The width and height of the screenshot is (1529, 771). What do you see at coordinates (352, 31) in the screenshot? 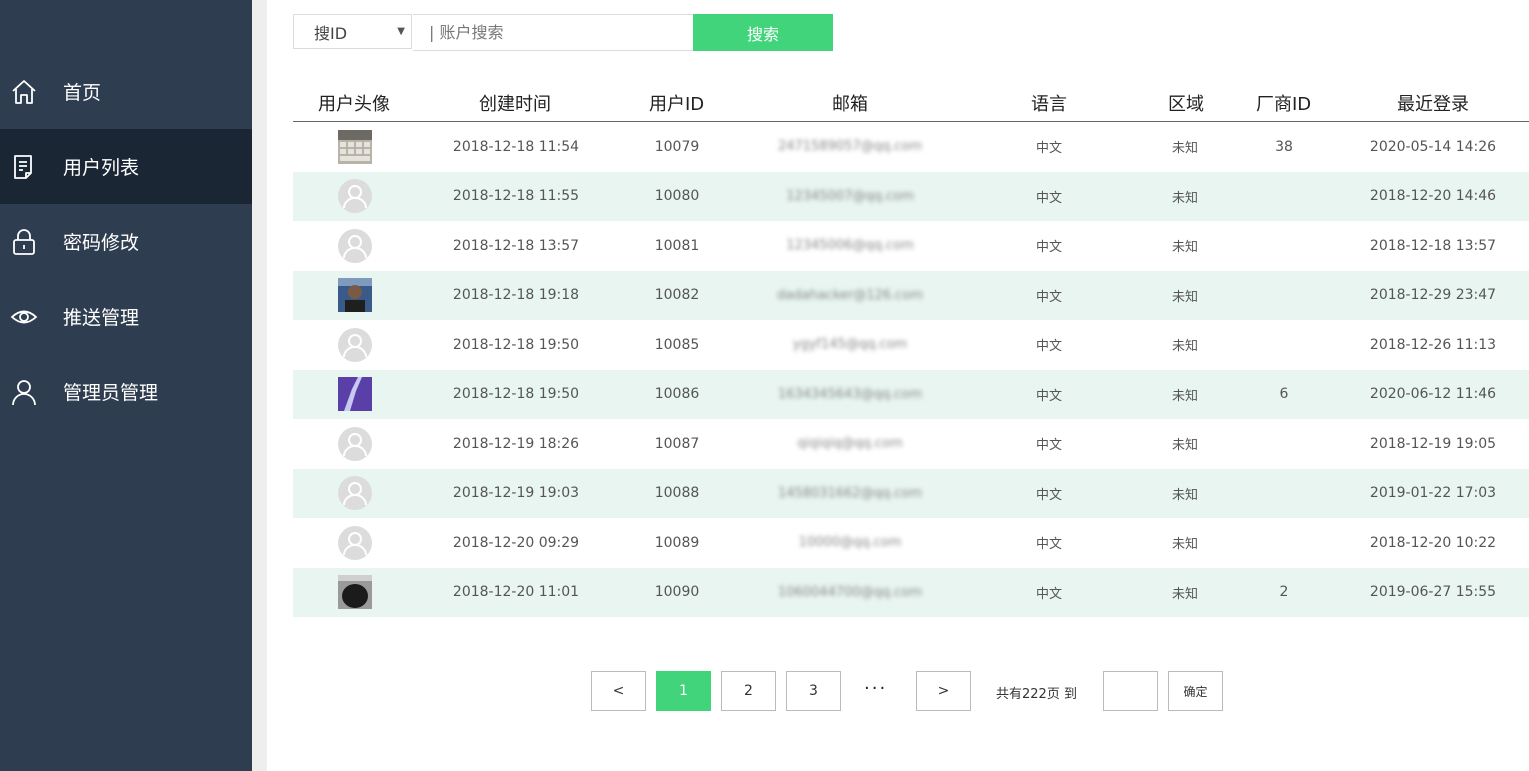
I see `search-type-select: 搜ID ▼` at bounding box center [352, 31].